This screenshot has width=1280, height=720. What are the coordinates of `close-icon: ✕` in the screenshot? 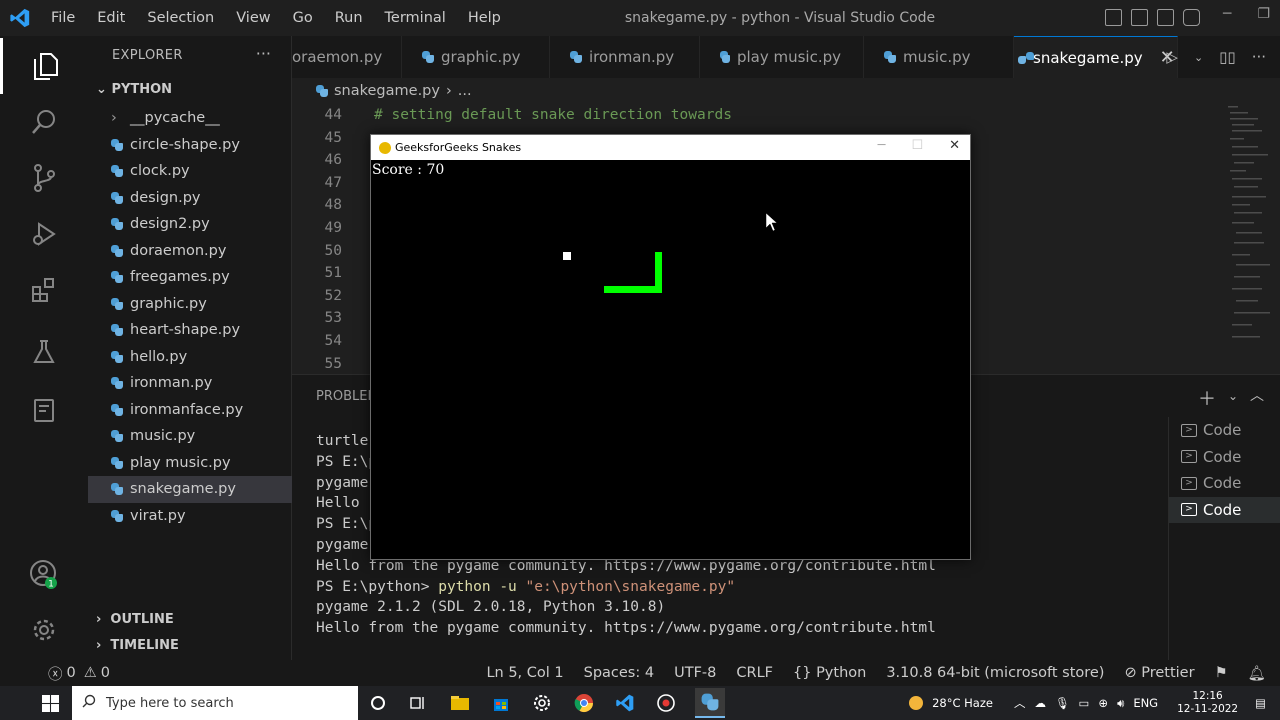 It's located at (954, 145).